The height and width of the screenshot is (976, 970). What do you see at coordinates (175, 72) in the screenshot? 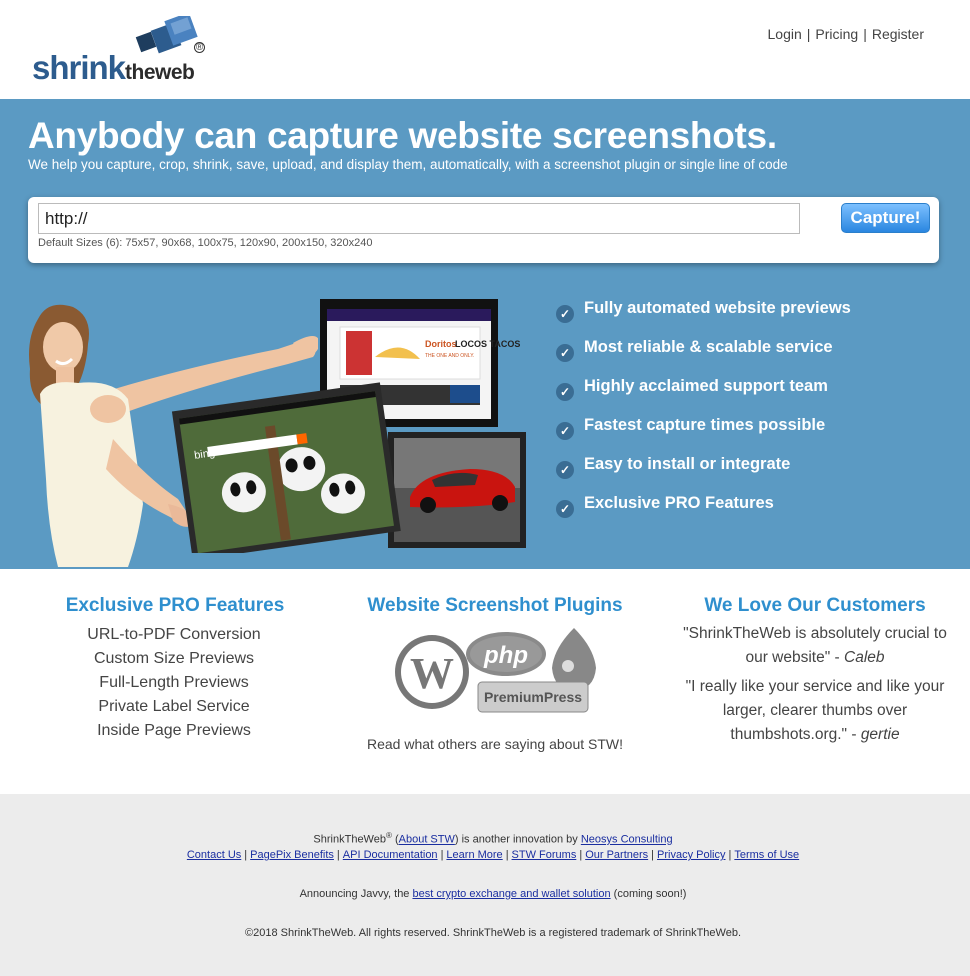
I see `logo-web-text: web` at bounding box center [175, 72].